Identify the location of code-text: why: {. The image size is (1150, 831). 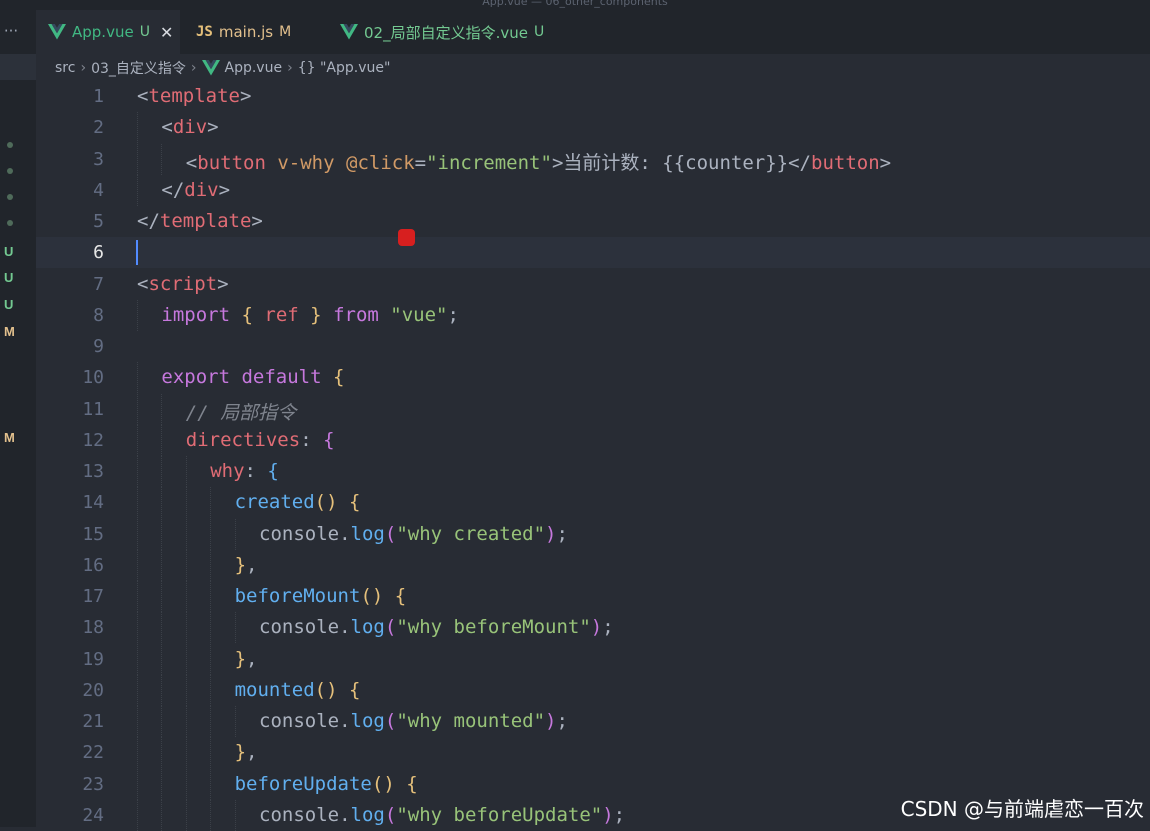
(244, 471).